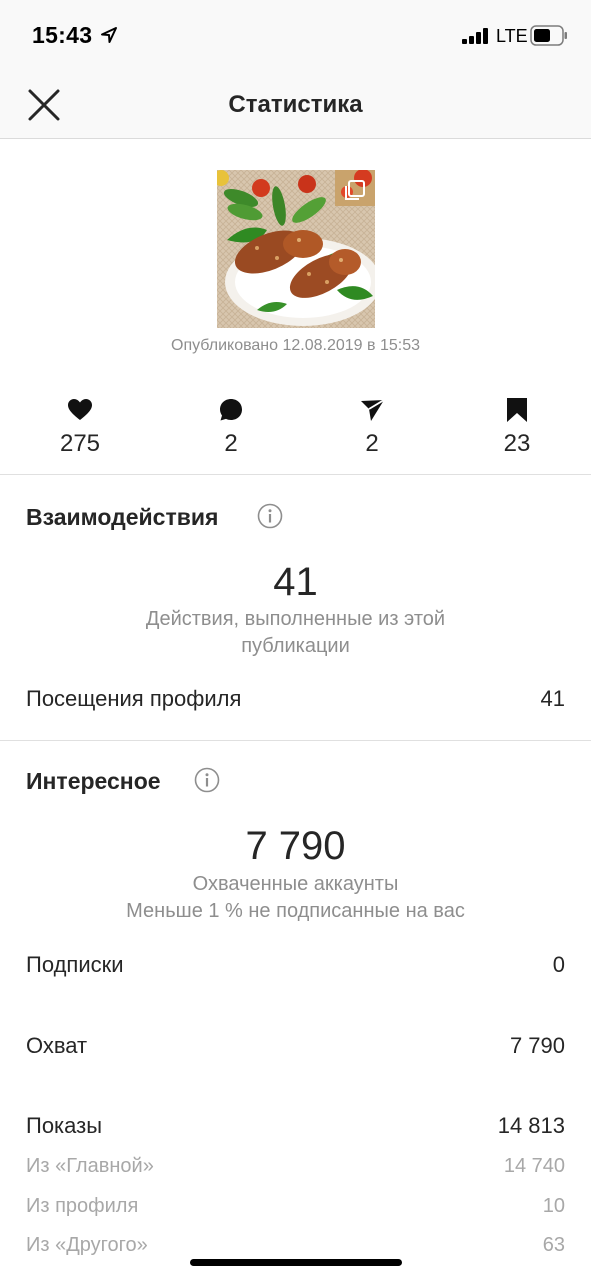  Describe the element at coordinates (90, 1166) in the screenshot. I see `from-home-label: Из «Главной»` at that location.